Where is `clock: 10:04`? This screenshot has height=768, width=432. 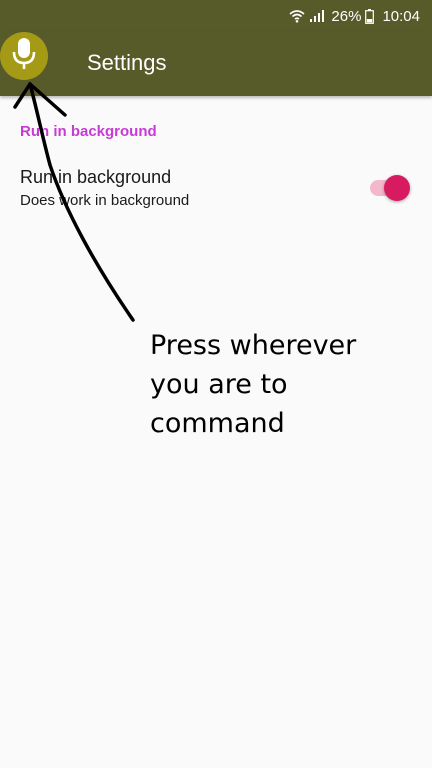 clock: 10:04 is located at coordinates (401, 16).